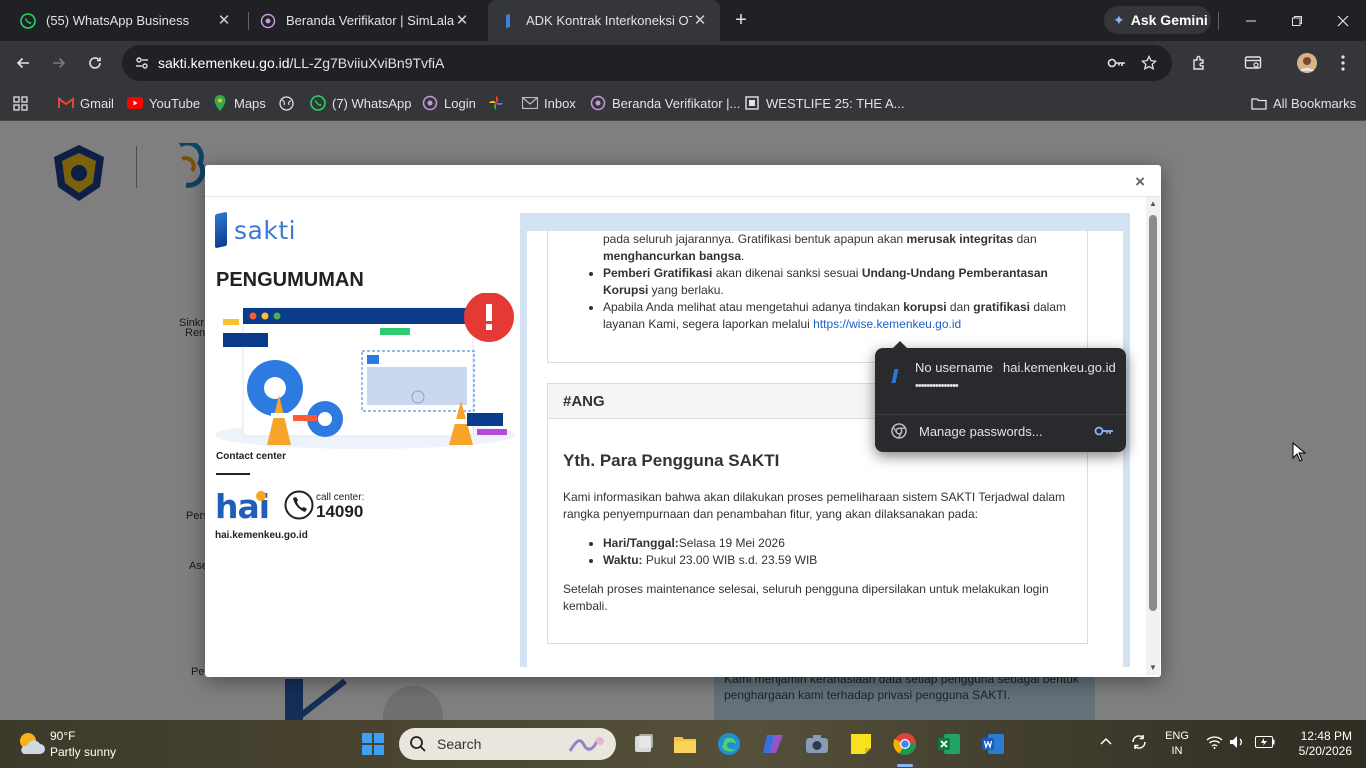 The height and width of the screenshot is (768, 1366). I want to click on tab-title: ADK Kontrak Interkoneksi OTP I, so click(609, 20).